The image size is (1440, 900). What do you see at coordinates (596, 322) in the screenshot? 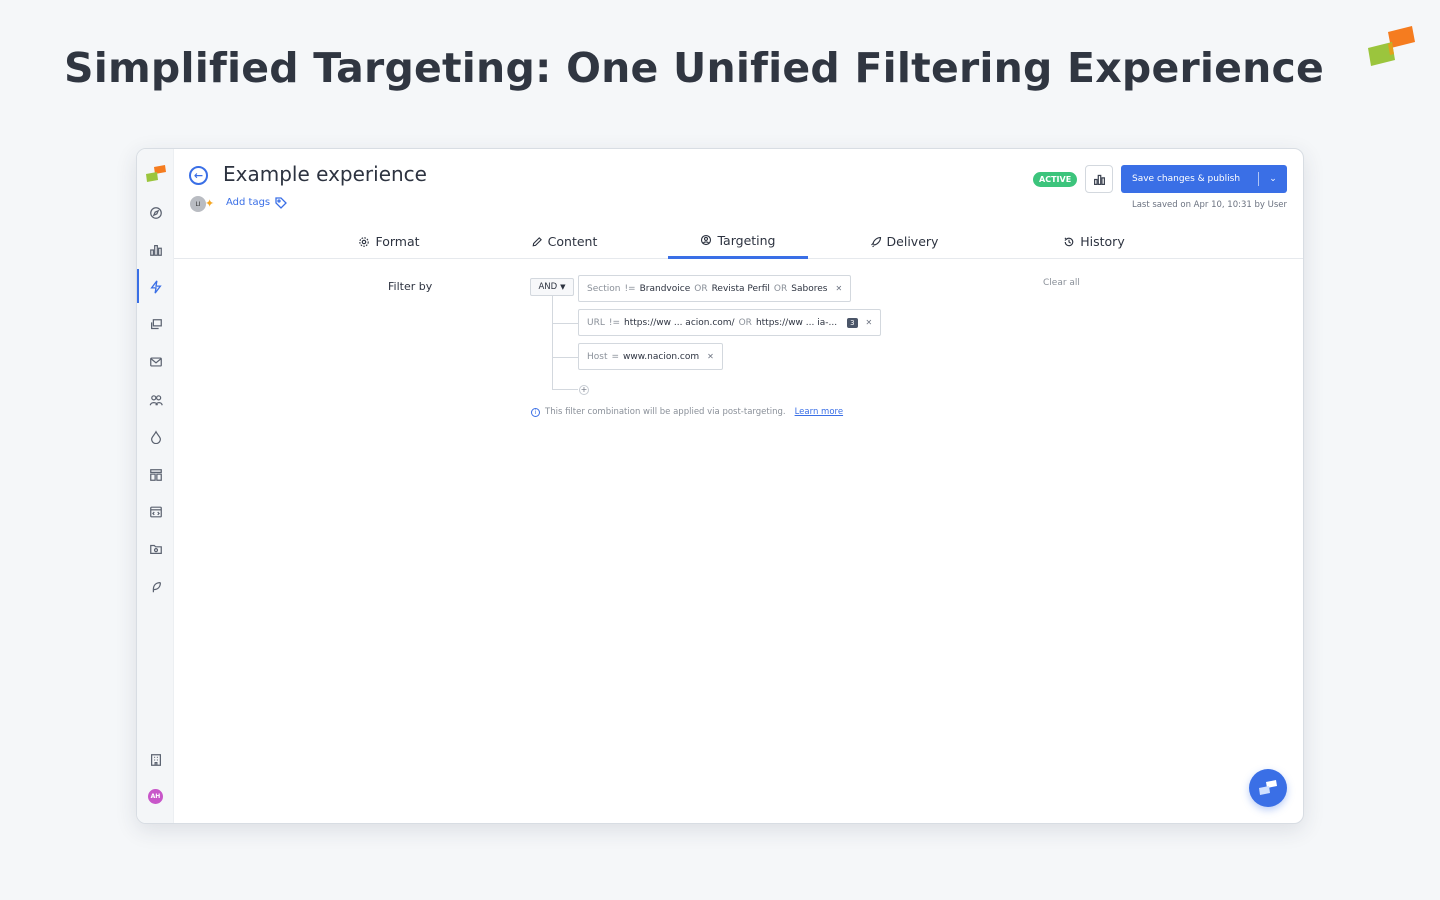
I see `filter-key: URL` at bounding box center [596, 322].